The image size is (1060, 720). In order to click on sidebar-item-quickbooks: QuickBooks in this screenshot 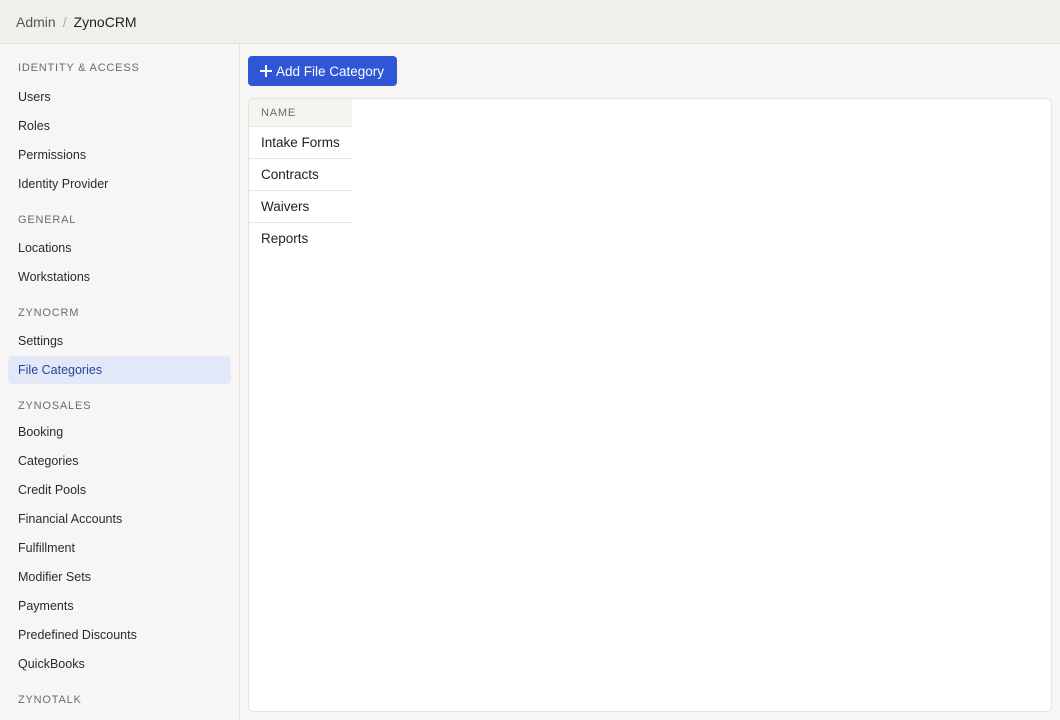, I will do `click(119, 664)`.